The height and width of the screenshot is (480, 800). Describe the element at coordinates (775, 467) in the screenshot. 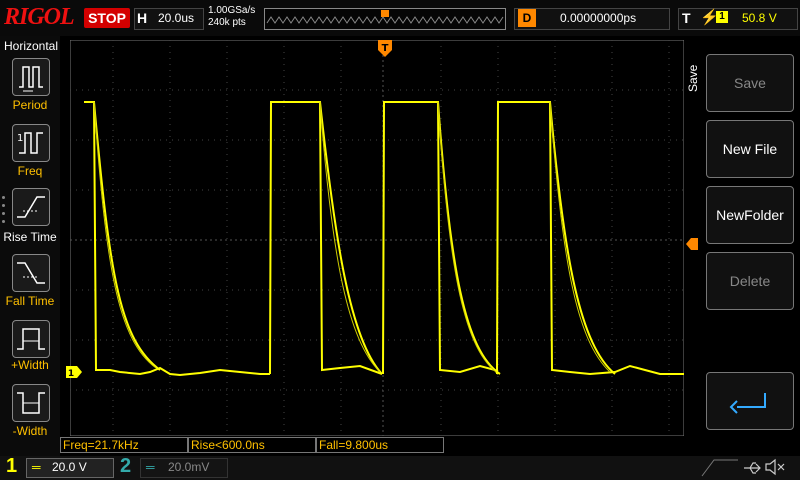

I see `mute-icon` at that location.